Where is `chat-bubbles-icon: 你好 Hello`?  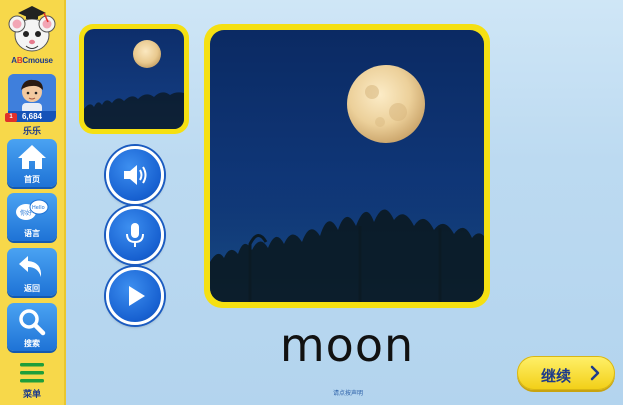 chat-bubbles-icon: 你好 Hello is located at coordinates (32, 209).